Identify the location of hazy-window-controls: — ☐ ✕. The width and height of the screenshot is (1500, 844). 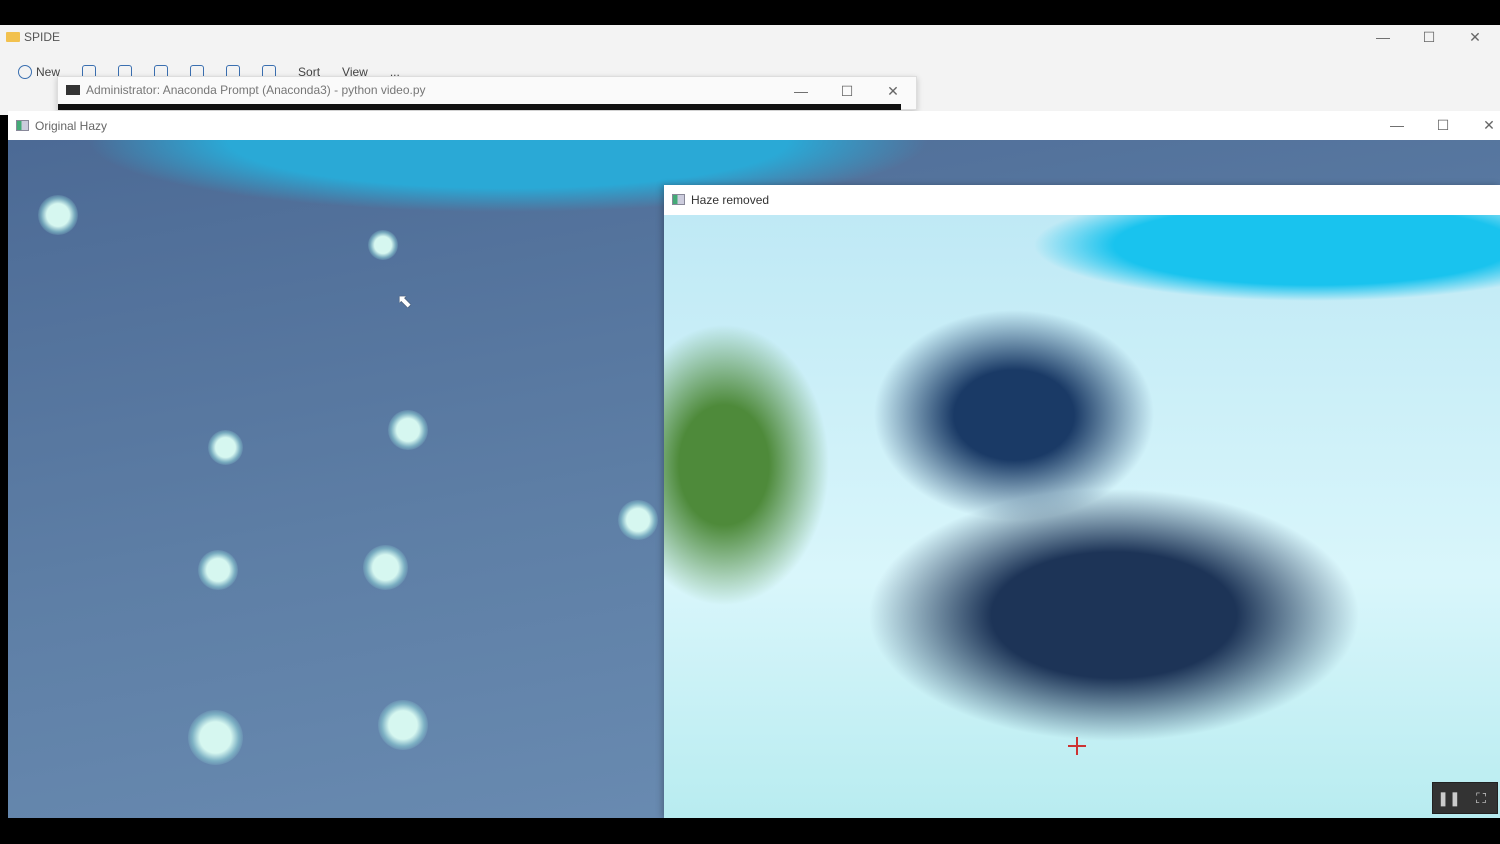
(1437, 125).